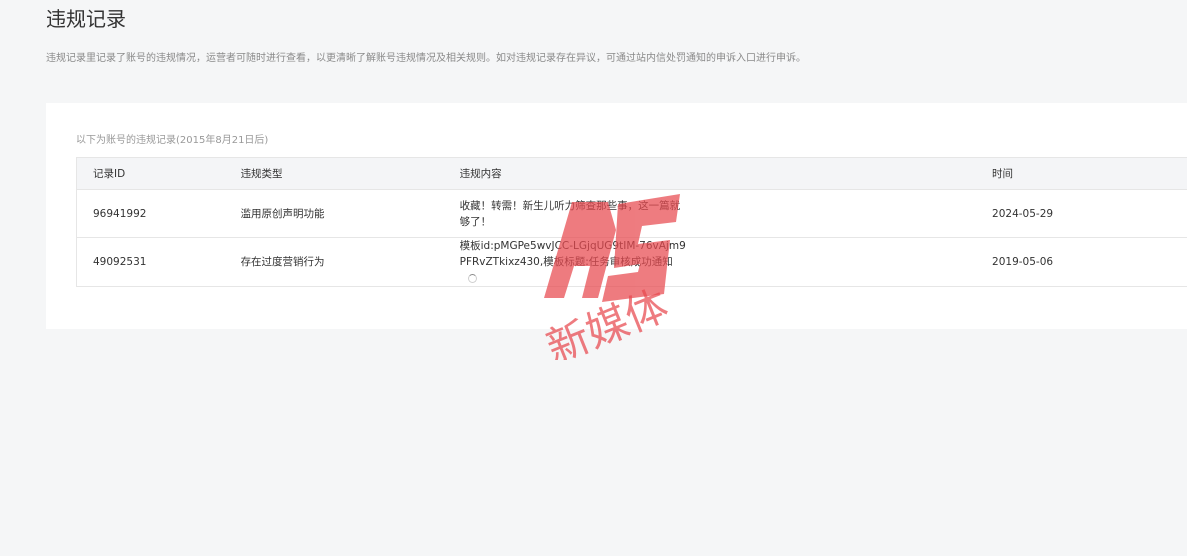  I want to click on page-title: 违规记录, so click(86, 19).